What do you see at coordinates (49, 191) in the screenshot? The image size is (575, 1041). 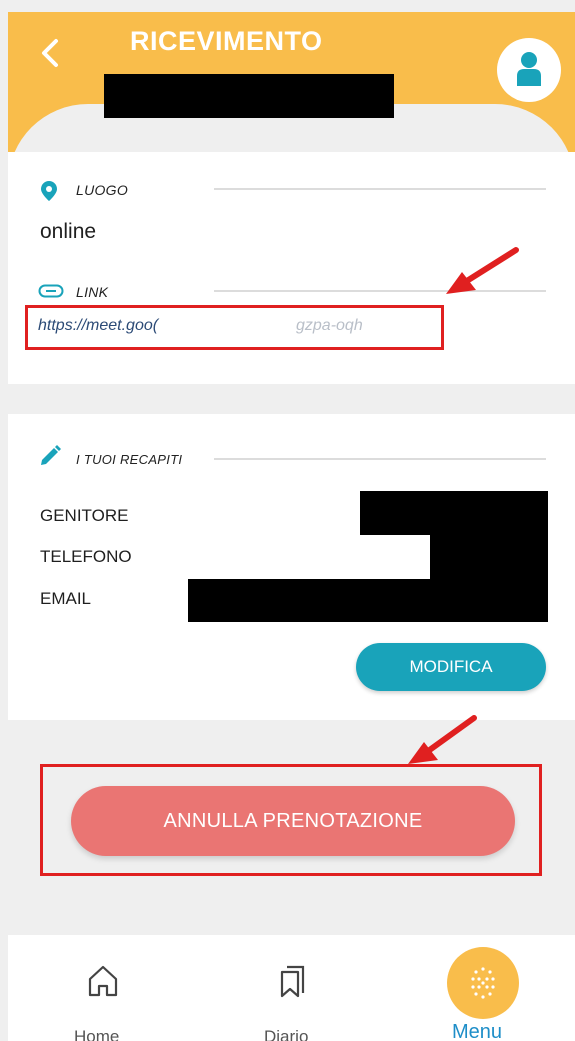 I see `location-pin-icon` at bounding box center [49, 191].